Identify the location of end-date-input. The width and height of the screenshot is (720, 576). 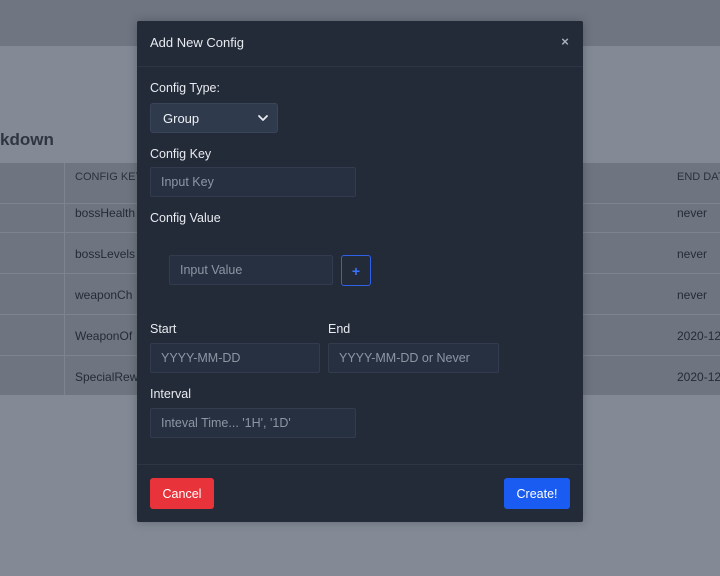
(413, 358).